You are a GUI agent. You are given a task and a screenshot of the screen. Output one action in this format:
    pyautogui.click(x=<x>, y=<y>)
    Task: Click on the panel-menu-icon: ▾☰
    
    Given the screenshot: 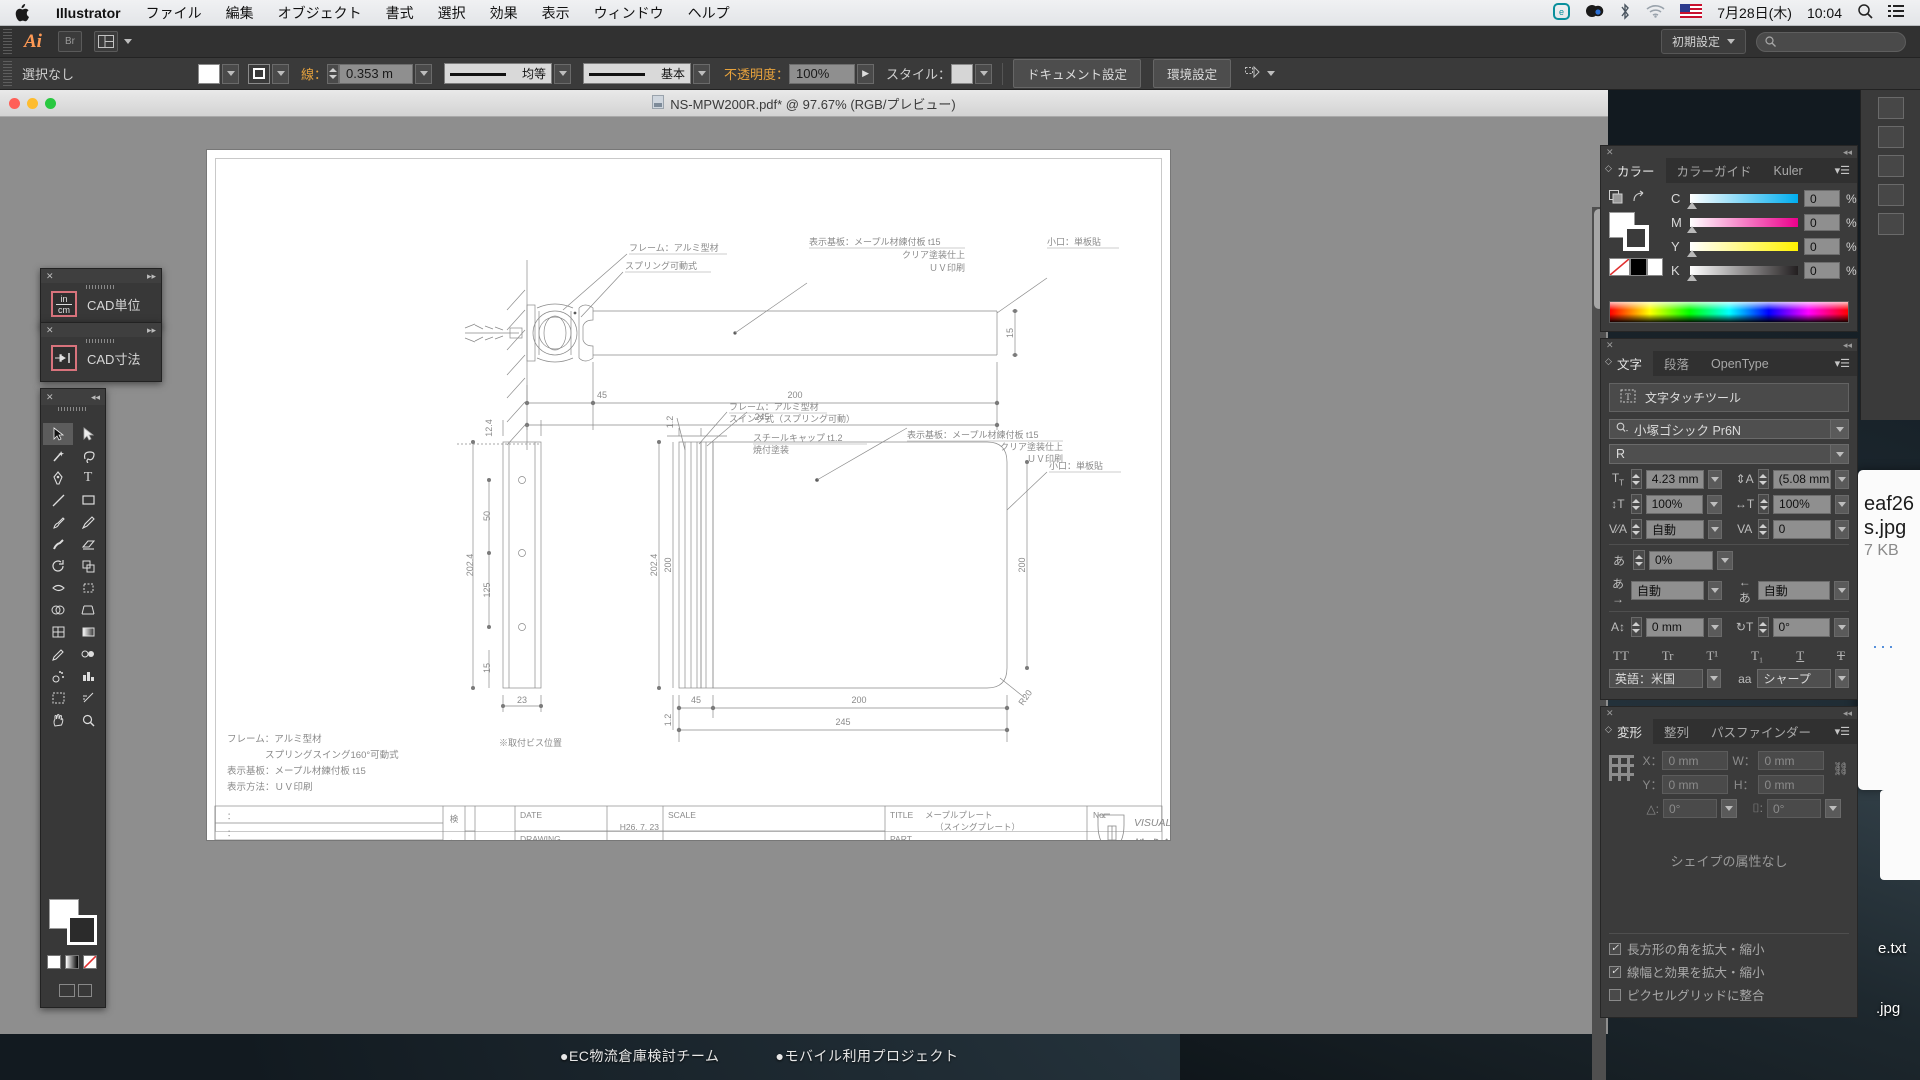 What is the action you would take?
    pyautogui.click(x=1842, y=170)
    